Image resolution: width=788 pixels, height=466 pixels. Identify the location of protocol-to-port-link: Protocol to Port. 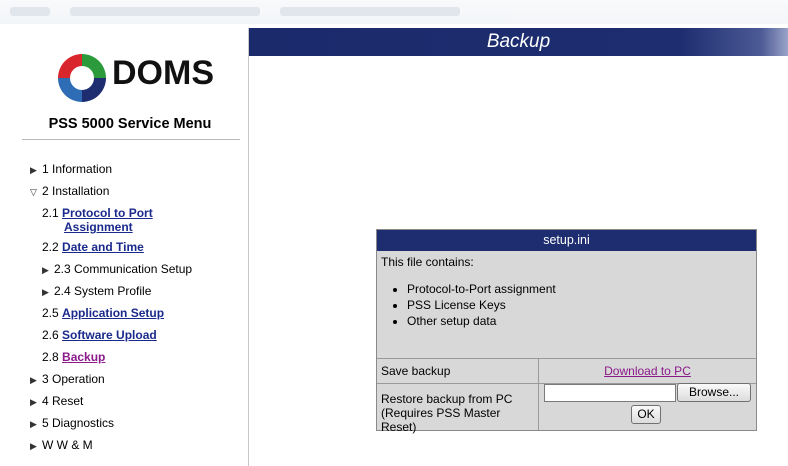
(107, 213).